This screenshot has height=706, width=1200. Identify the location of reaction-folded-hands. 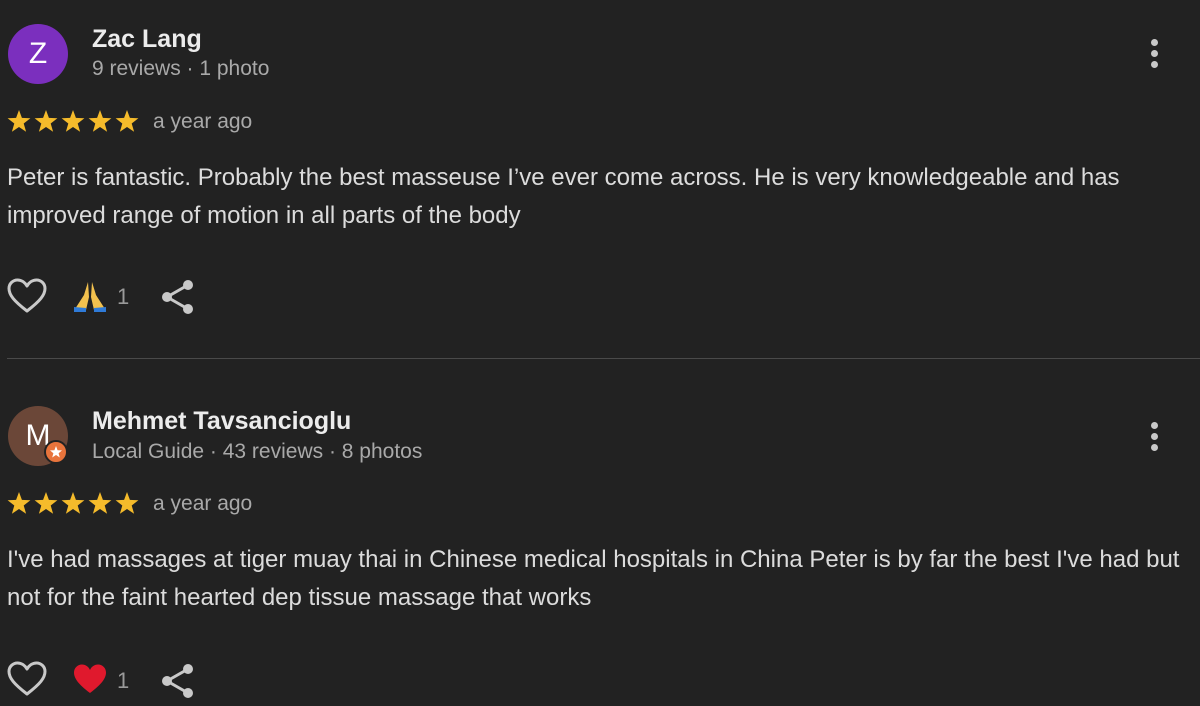
(90, 296).